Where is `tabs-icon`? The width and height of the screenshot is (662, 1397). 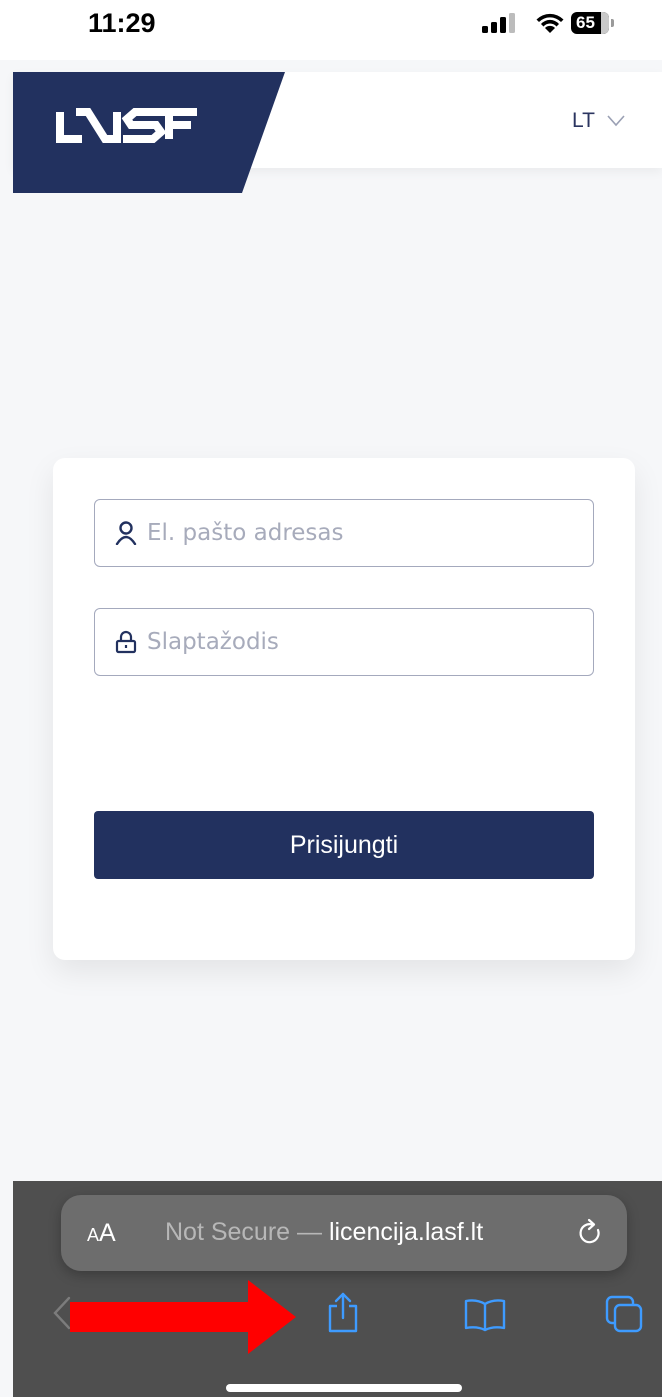
tabs-icon is located at coordinates (624, 1314).